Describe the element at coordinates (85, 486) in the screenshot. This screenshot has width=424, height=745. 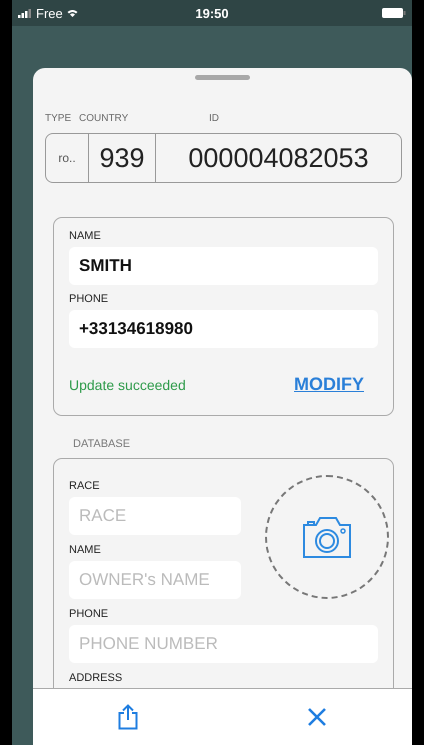
I see `field-label: RACE` at that location.